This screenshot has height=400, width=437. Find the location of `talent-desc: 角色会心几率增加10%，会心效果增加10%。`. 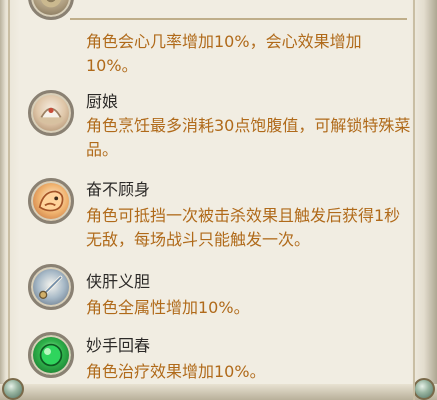

talent-desc: 角色会心几率增加10%，会心效果增加10%。 is located at coordinates (224, 53).